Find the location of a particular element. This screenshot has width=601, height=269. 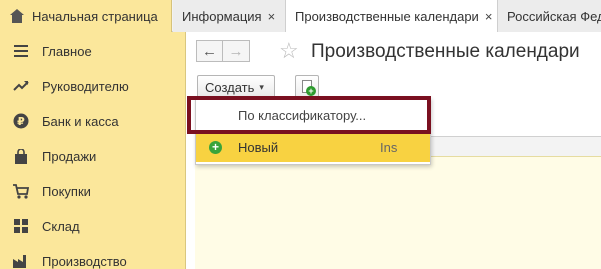

create-button: Создать ▾ is located at coordinates (236, 87).